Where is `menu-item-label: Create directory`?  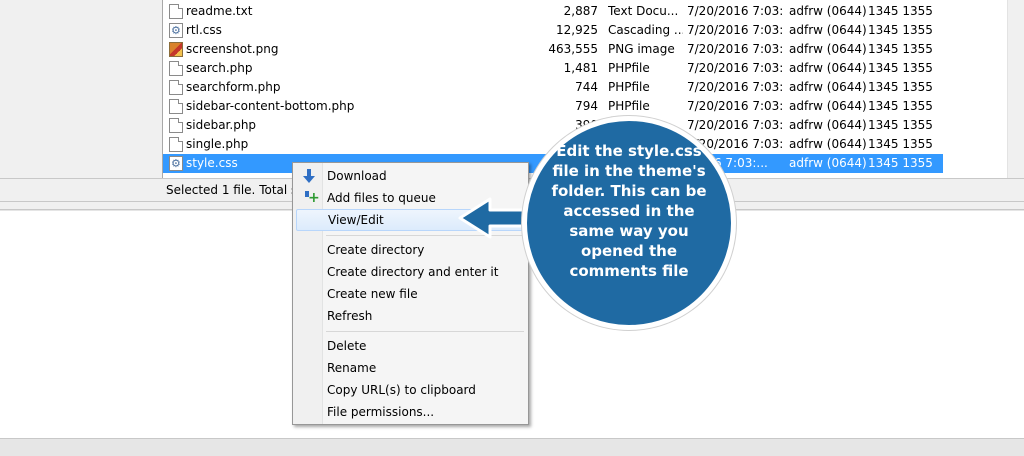
menu-item-label: Create directory is located at coordinates (376, 250).